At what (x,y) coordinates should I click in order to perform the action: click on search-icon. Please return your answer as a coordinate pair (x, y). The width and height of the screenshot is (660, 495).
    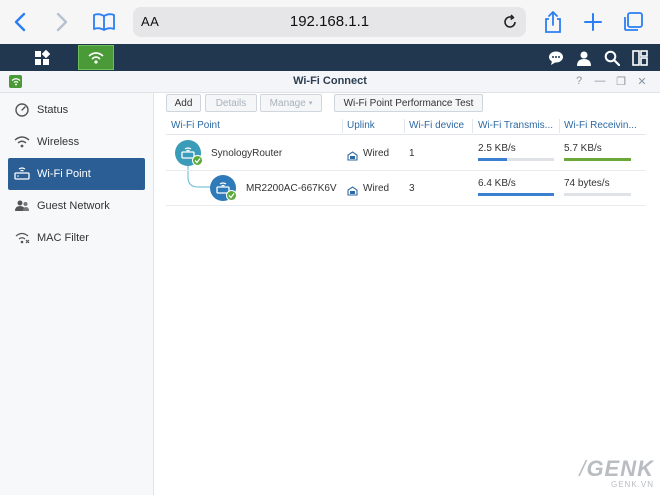
    Looking at the image, I should click on (612, 58).